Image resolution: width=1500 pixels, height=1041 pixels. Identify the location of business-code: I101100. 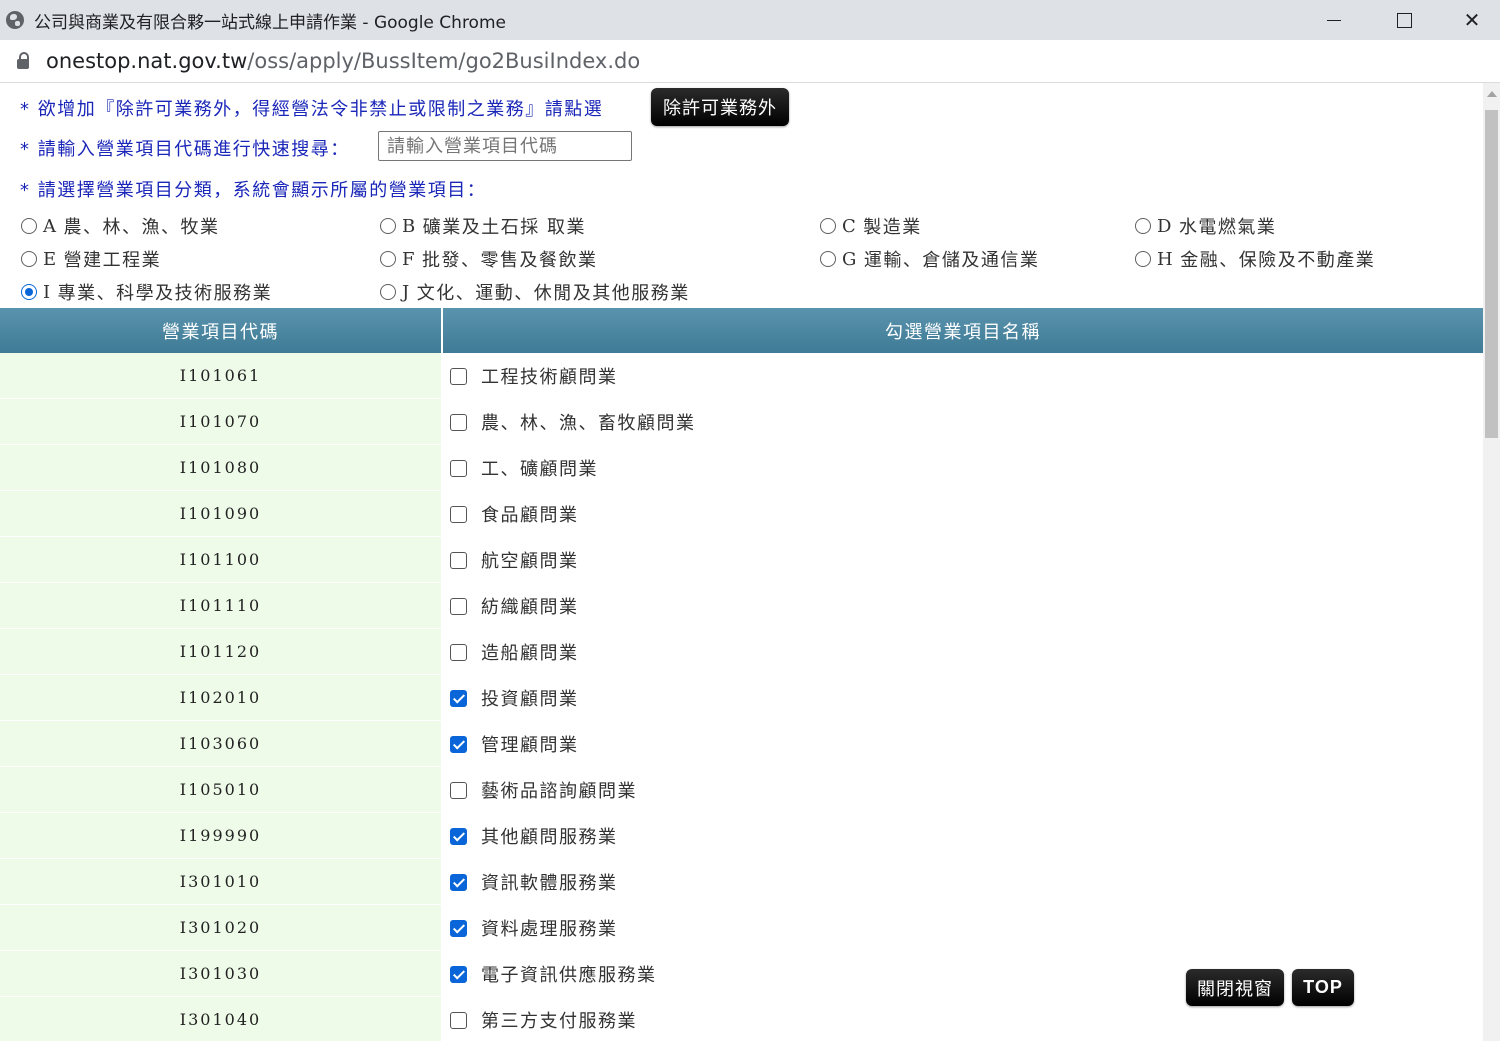
(221, 560).